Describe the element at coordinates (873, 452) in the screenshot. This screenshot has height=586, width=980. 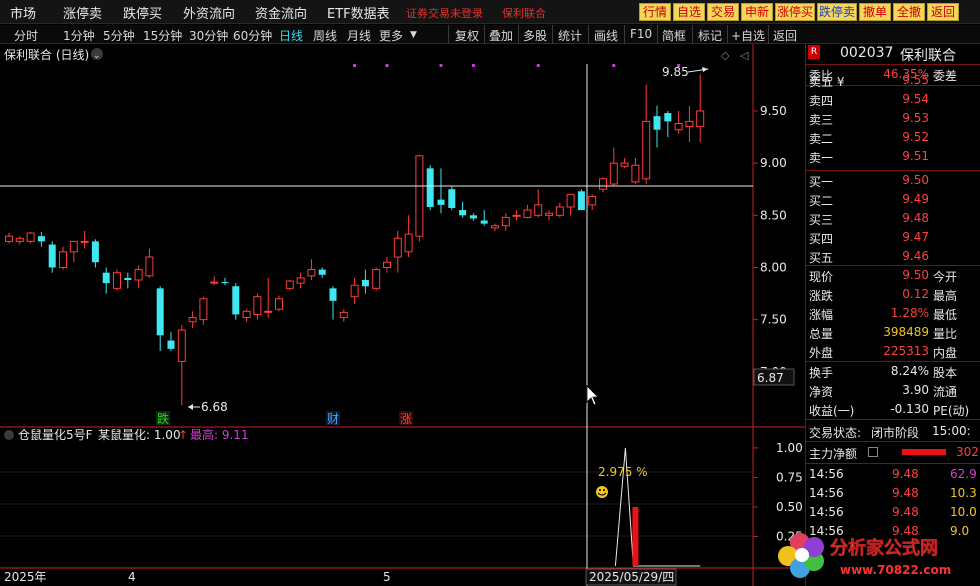
I see `list-icon` at that location.